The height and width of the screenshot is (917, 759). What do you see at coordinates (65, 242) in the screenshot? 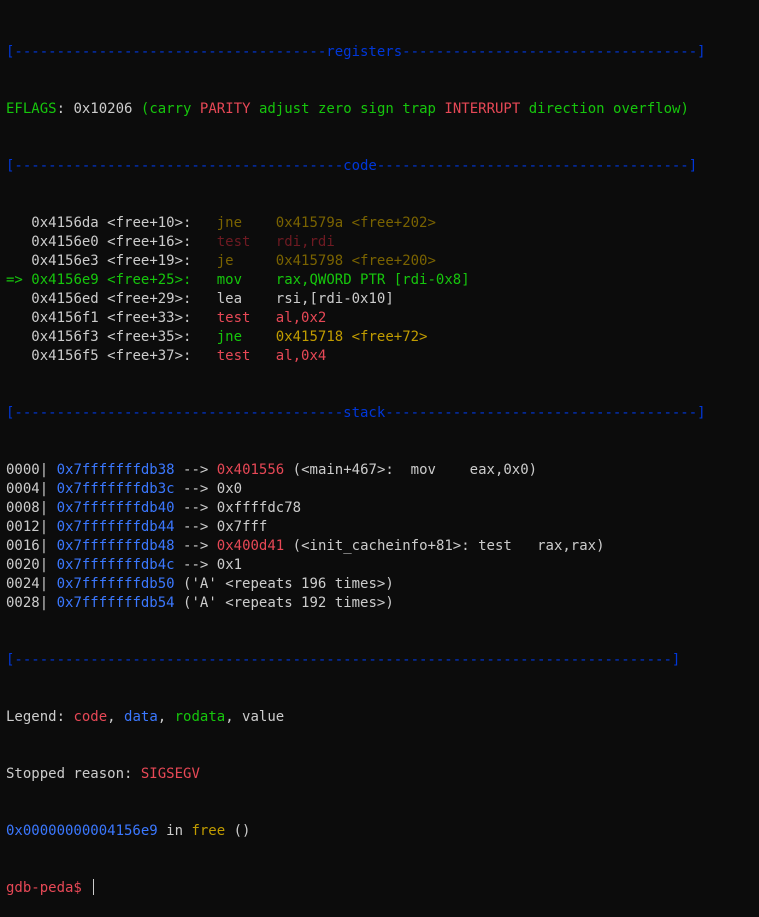
I see `code-address: 0x4156e0` at bounding box center [65, 242].